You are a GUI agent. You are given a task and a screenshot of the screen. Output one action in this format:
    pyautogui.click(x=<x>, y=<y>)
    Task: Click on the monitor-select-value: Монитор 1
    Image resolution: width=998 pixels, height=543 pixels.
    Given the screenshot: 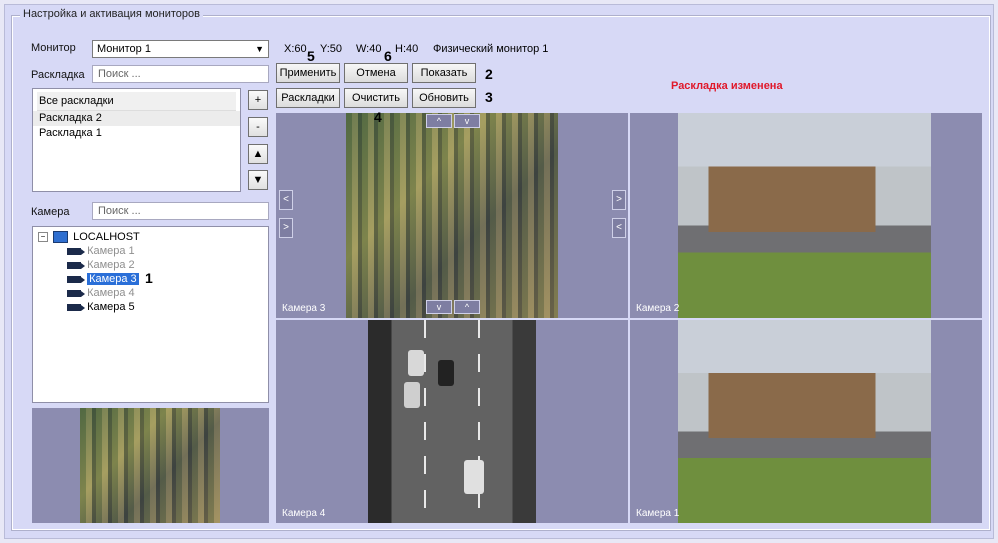 What is the action you would take?
    pyautogui.click(x=124, y=49)
    